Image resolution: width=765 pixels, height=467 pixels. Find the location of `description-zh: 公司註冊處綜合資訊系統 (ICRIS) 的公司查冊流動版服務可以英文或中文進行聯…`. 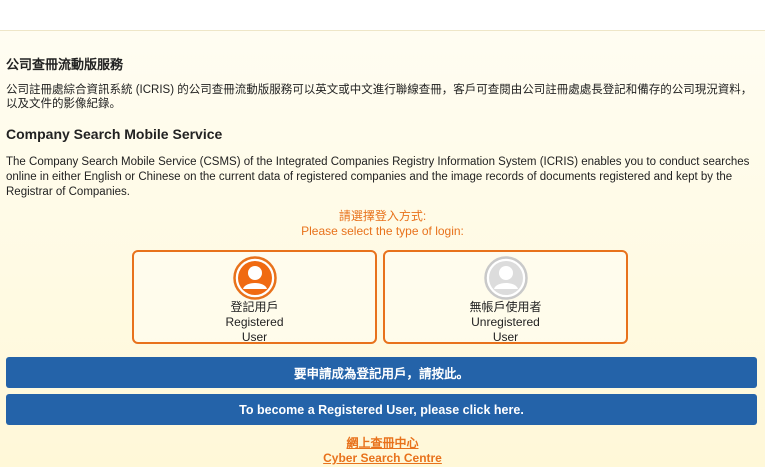

description-zh: 公司註冊處綜合資訊系統 (ICRIS) 的公司查冊流動版服務可以英文或中文進行聯… is located at coordinates (379, 97).